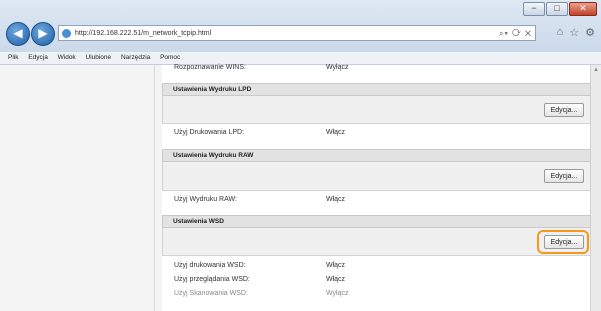  What do you see at coordinates (376, 221) in the screenshot?
I see `wsd-section-header: Ustawienia WSD` at bounding box center [376, 221].